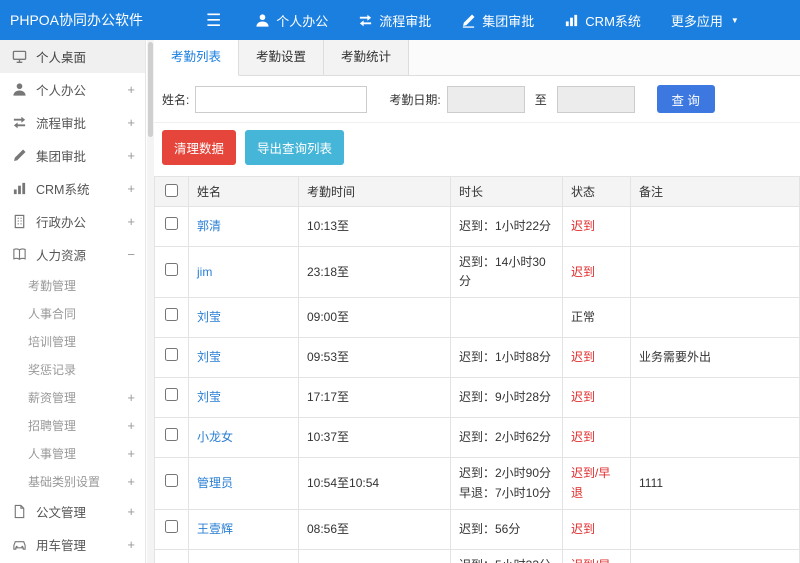 The height and width of the screenshot is (563, 800). I want to click on name-filter-input, so click(281, 99).